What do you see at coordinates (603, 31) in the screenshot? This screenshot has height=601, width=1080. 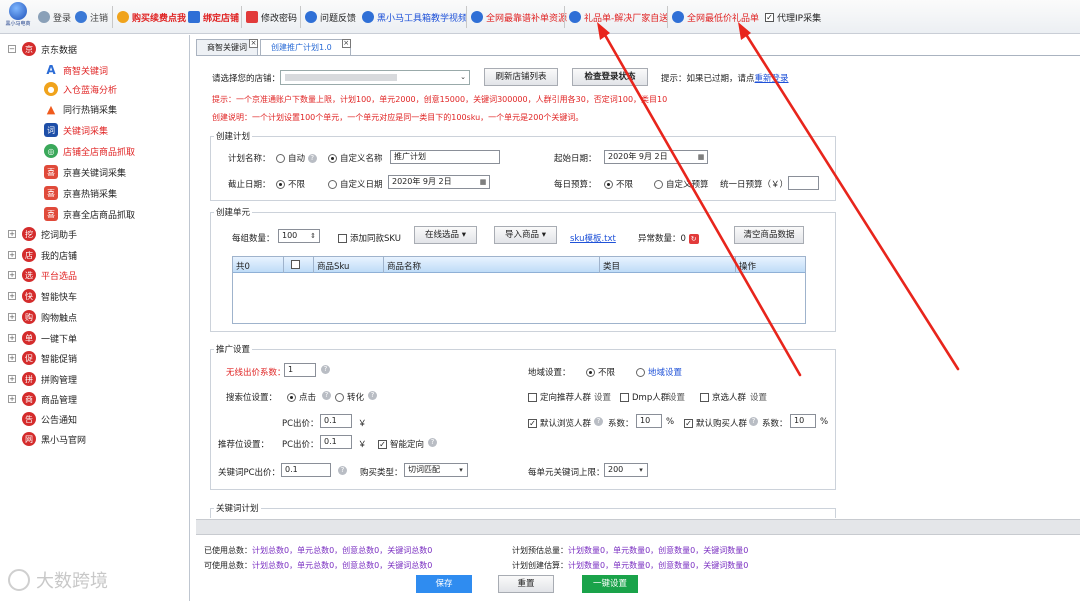 I see `arrowhead-icon` at bounding box center [603, 31].